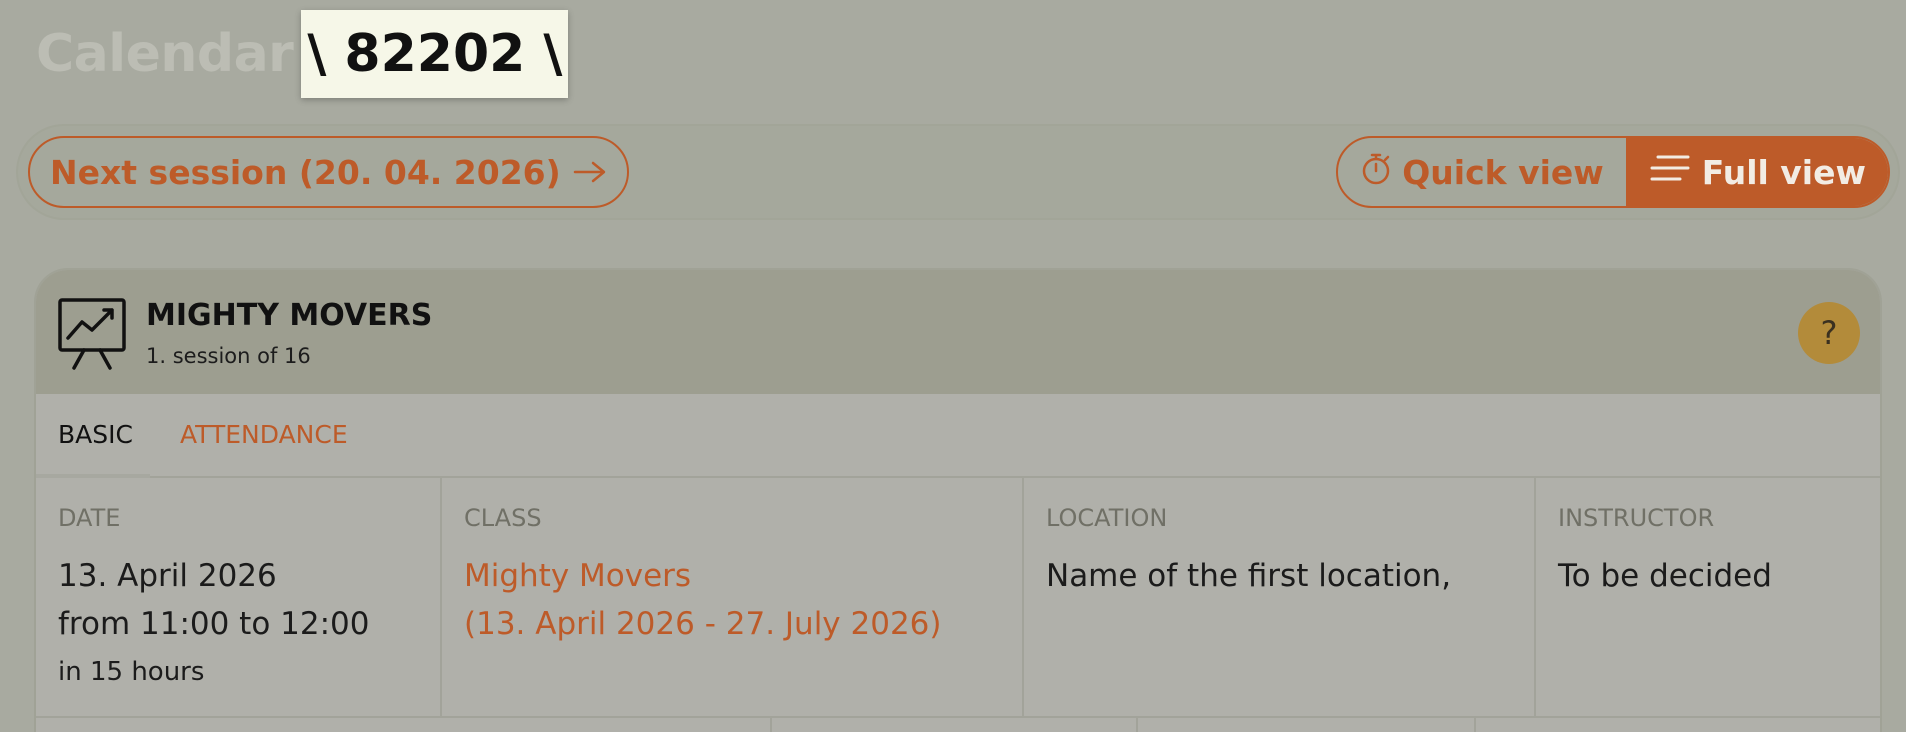 The image size is (1906, 732). What do you see at coordinates (1783, 172) in the screenshot?
I see `full-view-label: Full view` at bounding box center [1783, 172].